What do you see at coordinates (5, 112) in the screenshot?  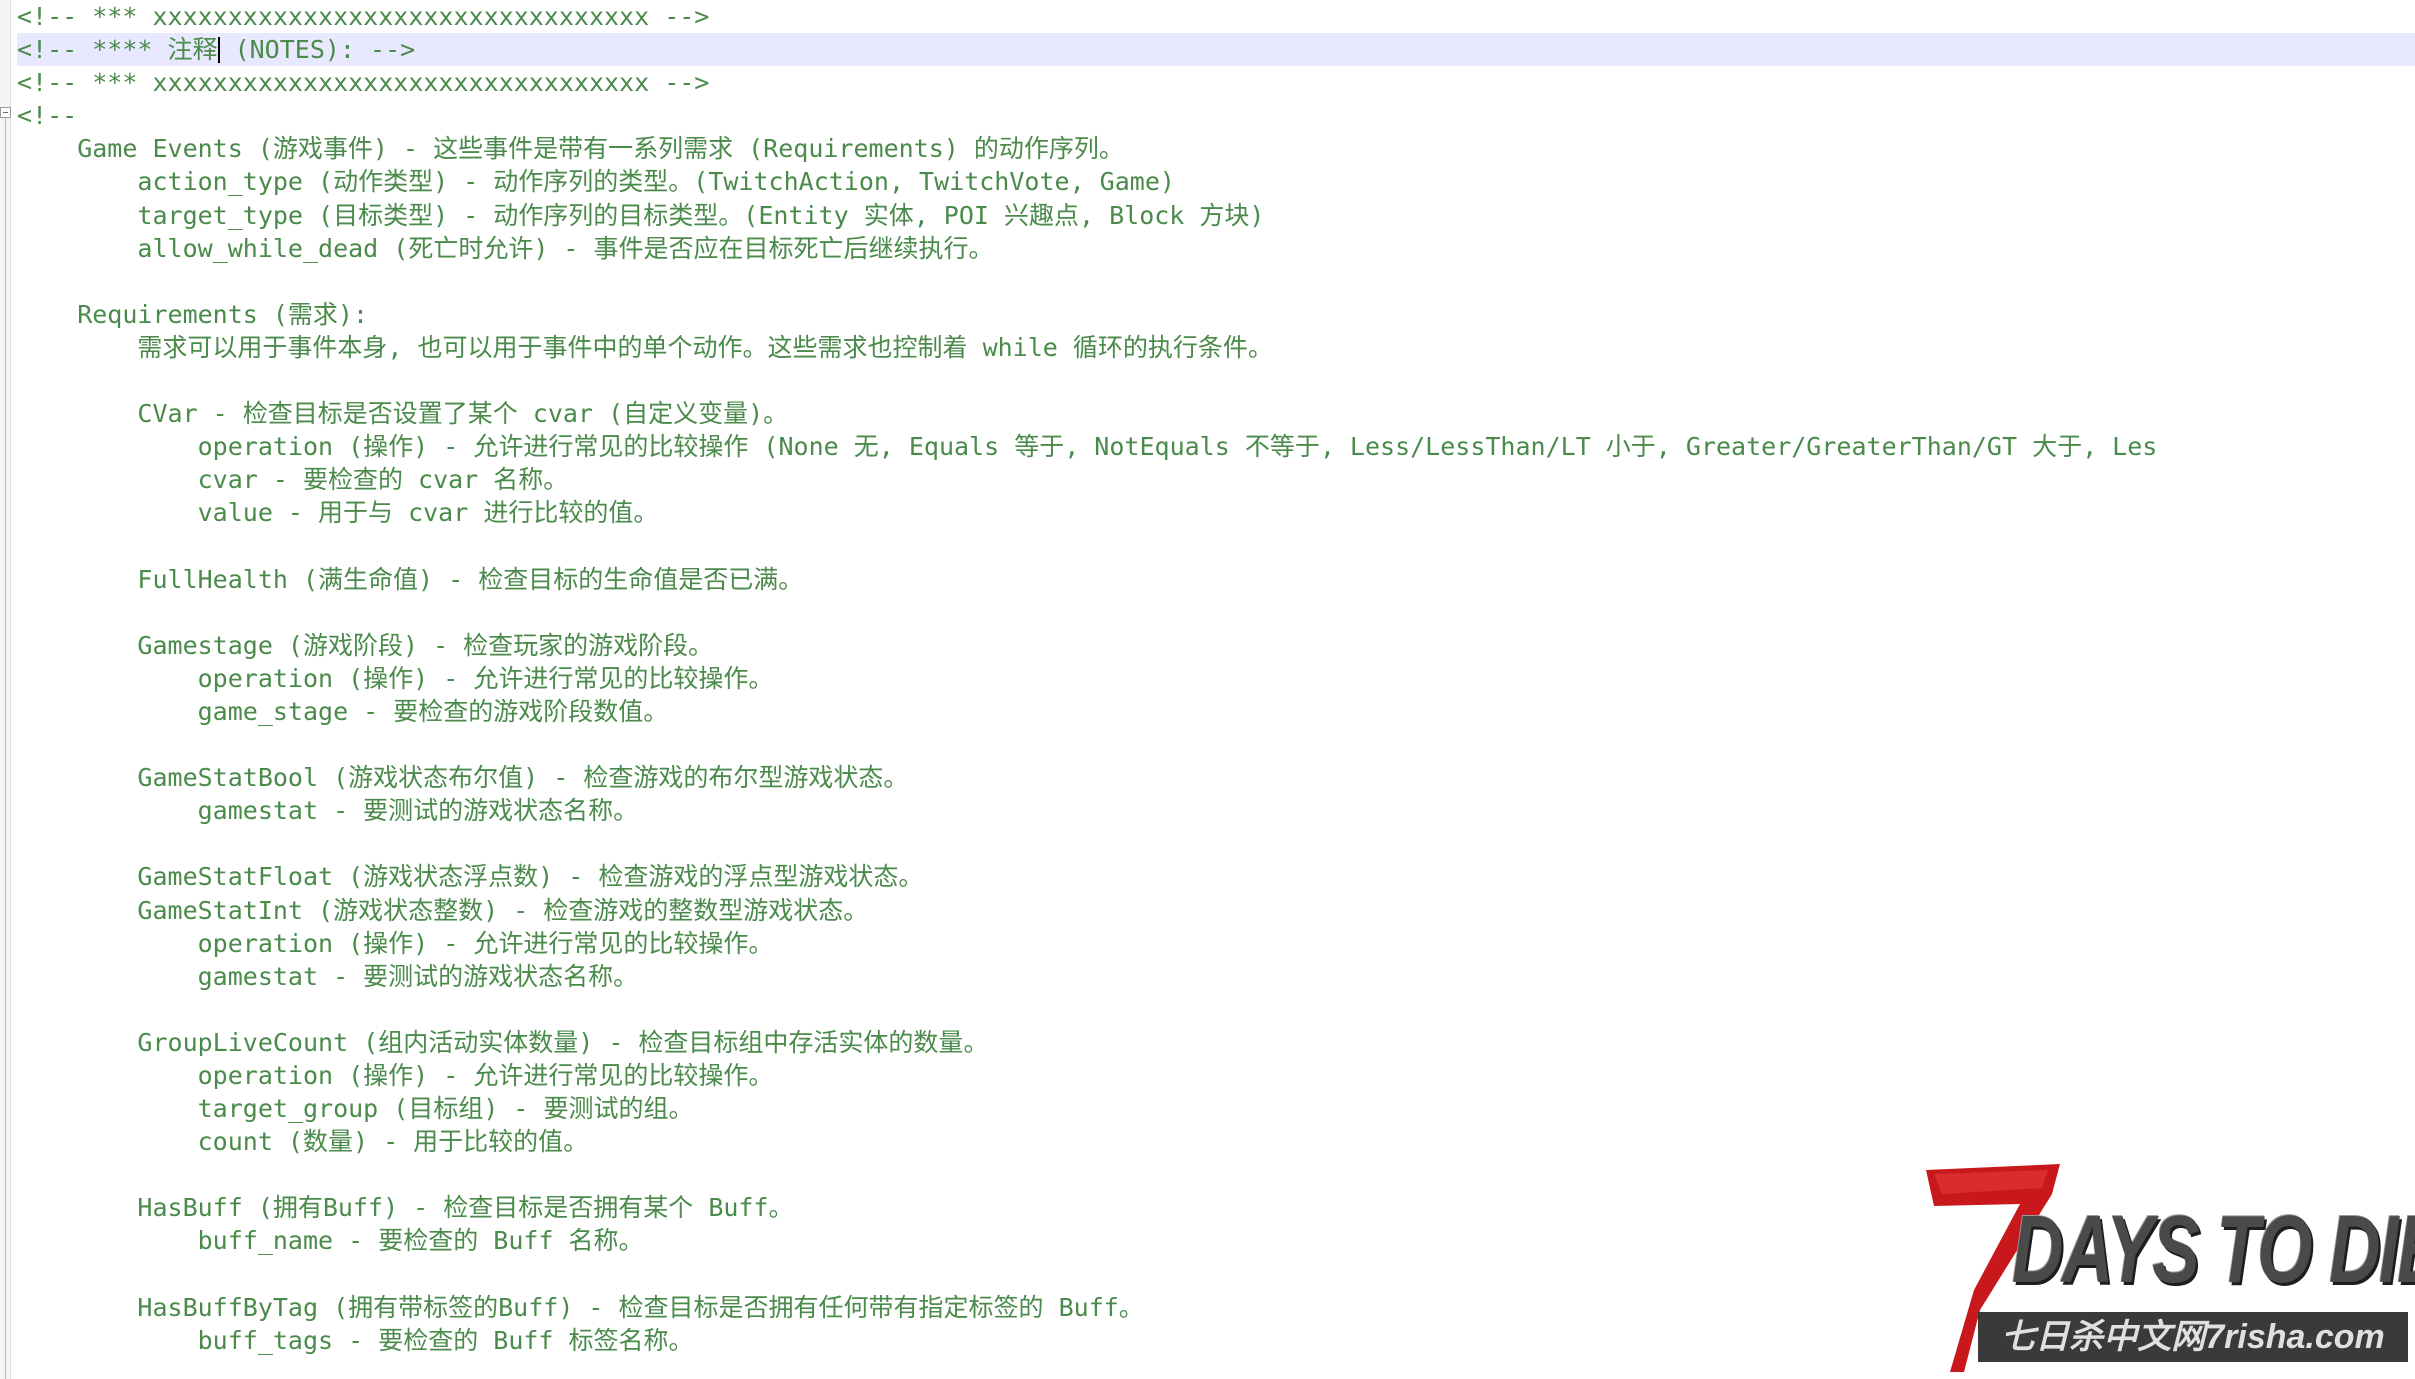 I see `fold-collapse-icon` at bounding box center [5, 112].